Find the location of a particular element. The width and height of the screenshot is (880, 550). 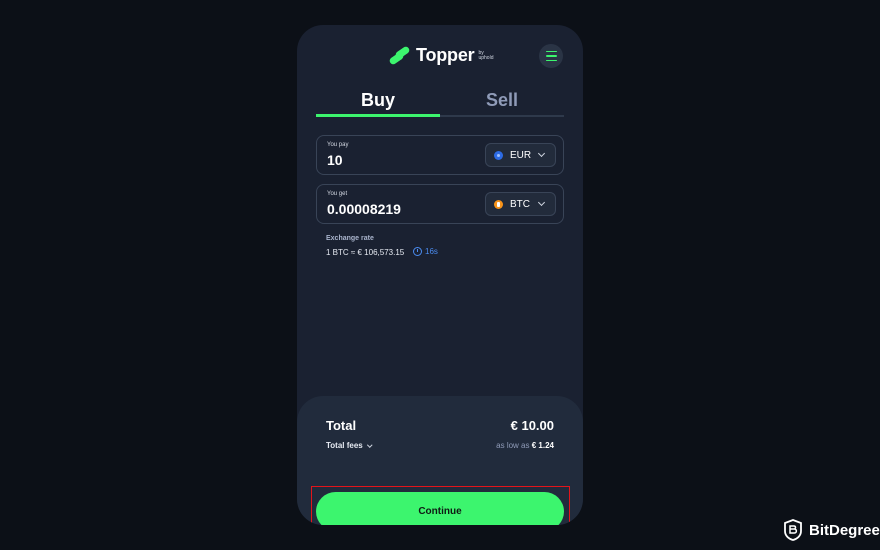

continue-button: Continue is located at coordinates (440, 508).